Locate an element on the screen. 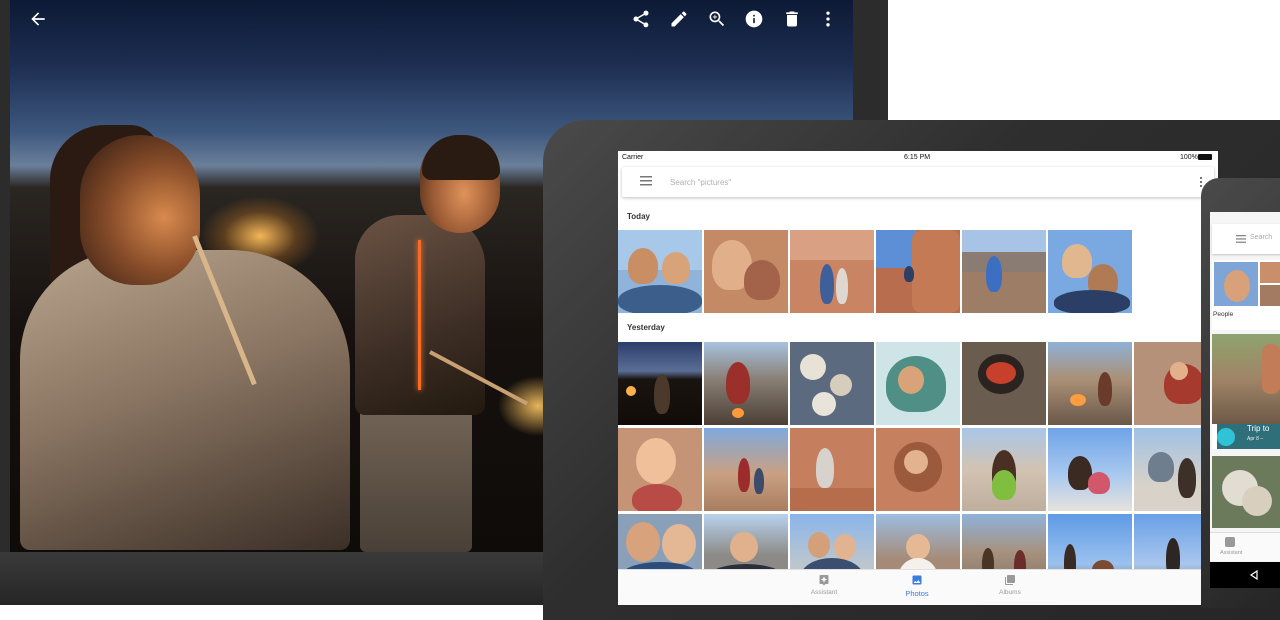 The image size is (1280, 620). zoom-in-icon is located at coordinates (717, 19).